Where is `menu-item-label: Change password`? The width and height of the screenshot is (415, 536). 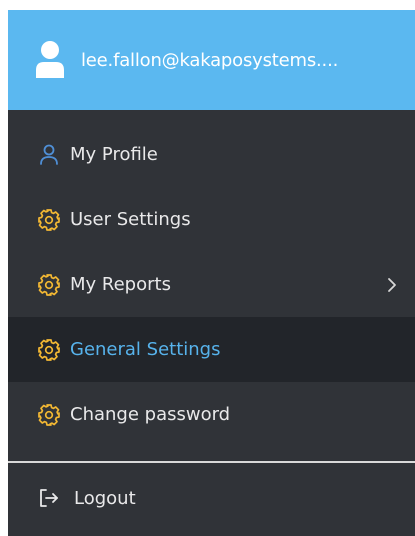 menu-item-label: Change password is located at coordinates (150, 414).